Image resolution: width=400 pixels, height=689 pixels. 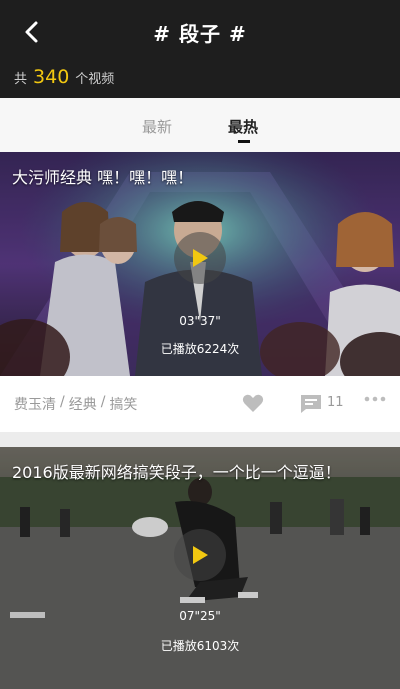 What do you see at coordinates (123, 404) in the screenshot?
I see `tag-item: 搞笑` at bounding box center [123, 404].